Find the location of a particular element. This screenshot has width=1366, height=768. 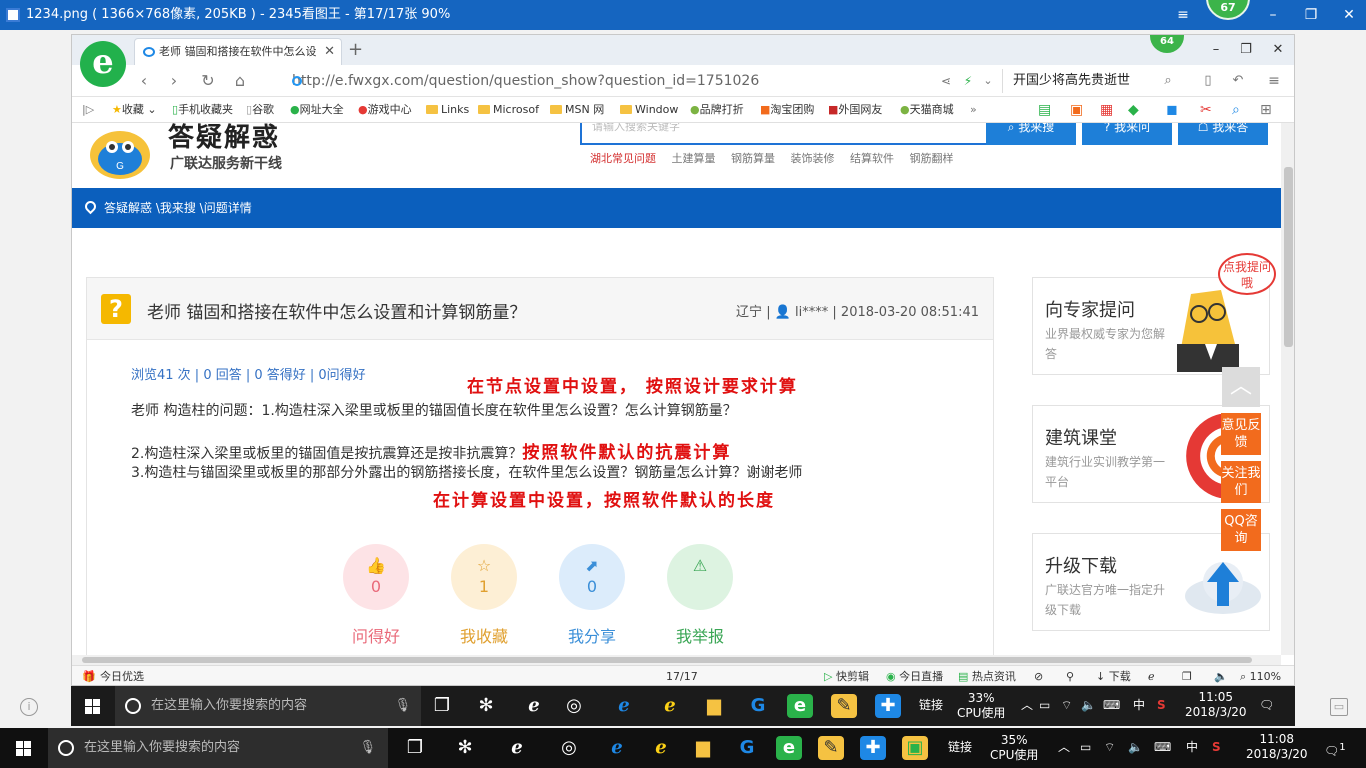

status-clip: ▷ 快剪辑 is located at coordinates (846, 675).